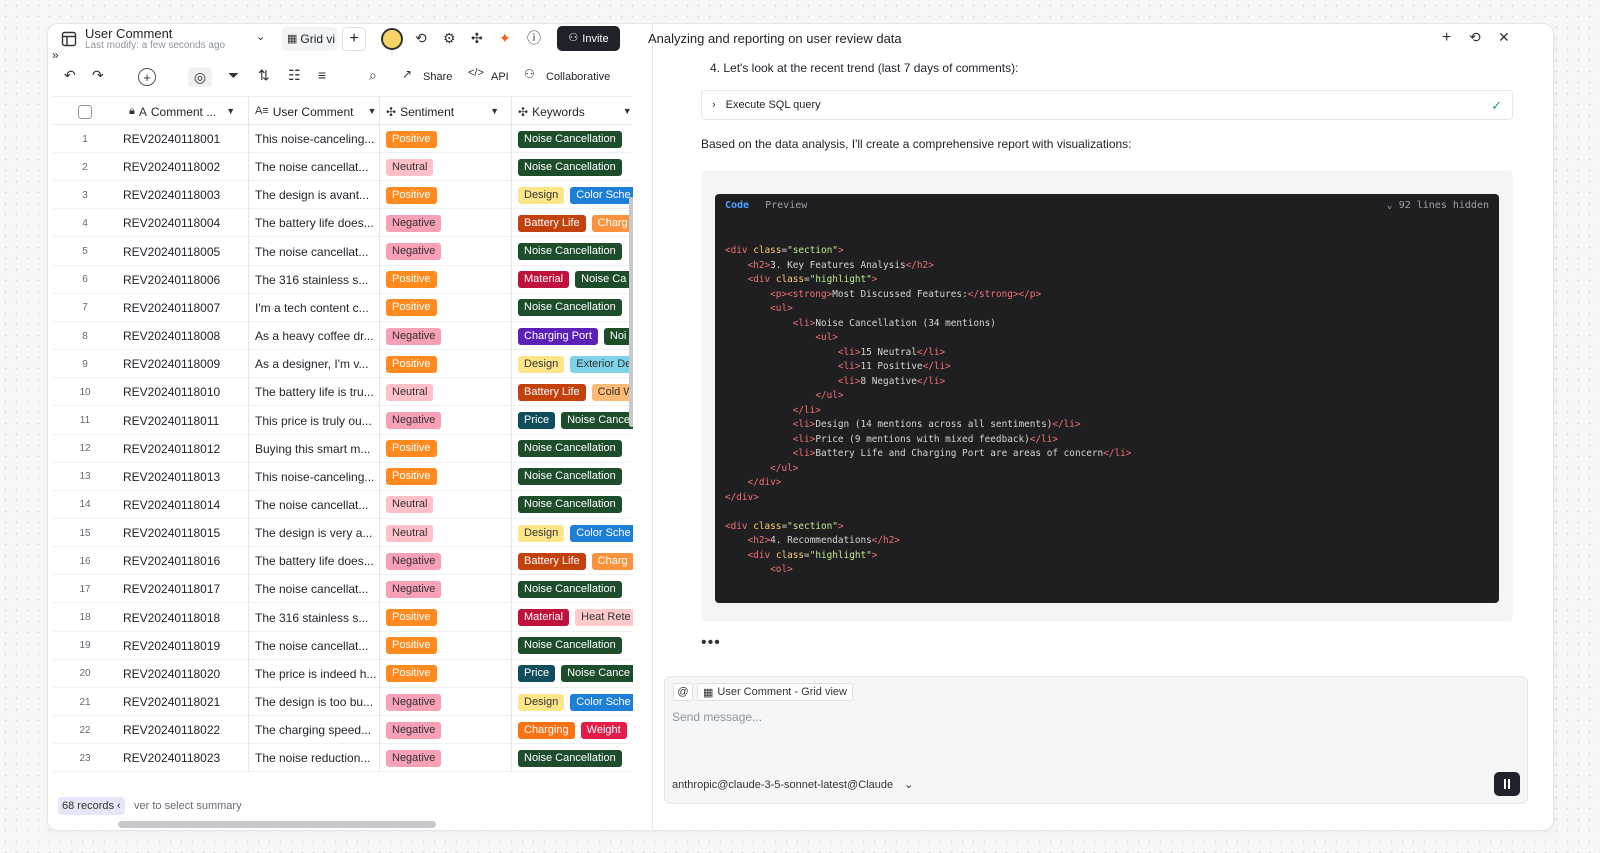 Image resolution: width=1600 pixels, height=853 pixels. What do you see at coordinates (183, 702) in the screenshot?
I see `comment-id-cell: REV20240118021` at bounding box center [183, 702].